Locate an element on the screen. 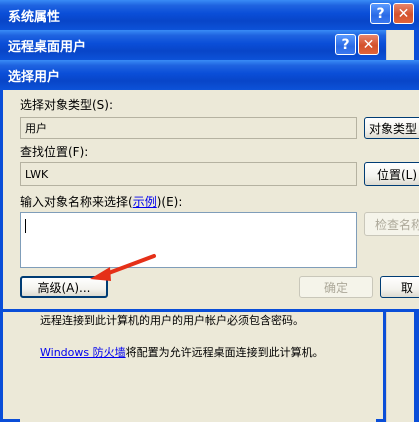 The height and width of the screenshot is (422, 419). check-names-button: 检查名称 is located at coordinates (391, 224).